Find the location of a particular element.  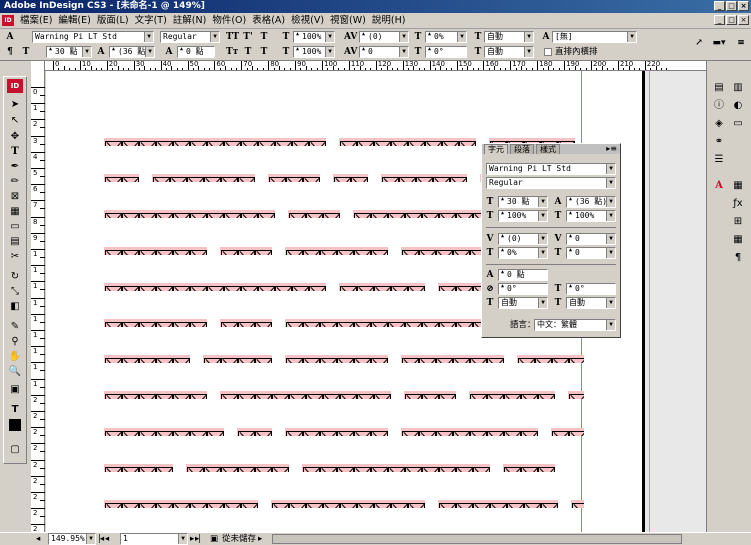

aki-after-field: 自動 ▼ is located at coordinates (509, 52).